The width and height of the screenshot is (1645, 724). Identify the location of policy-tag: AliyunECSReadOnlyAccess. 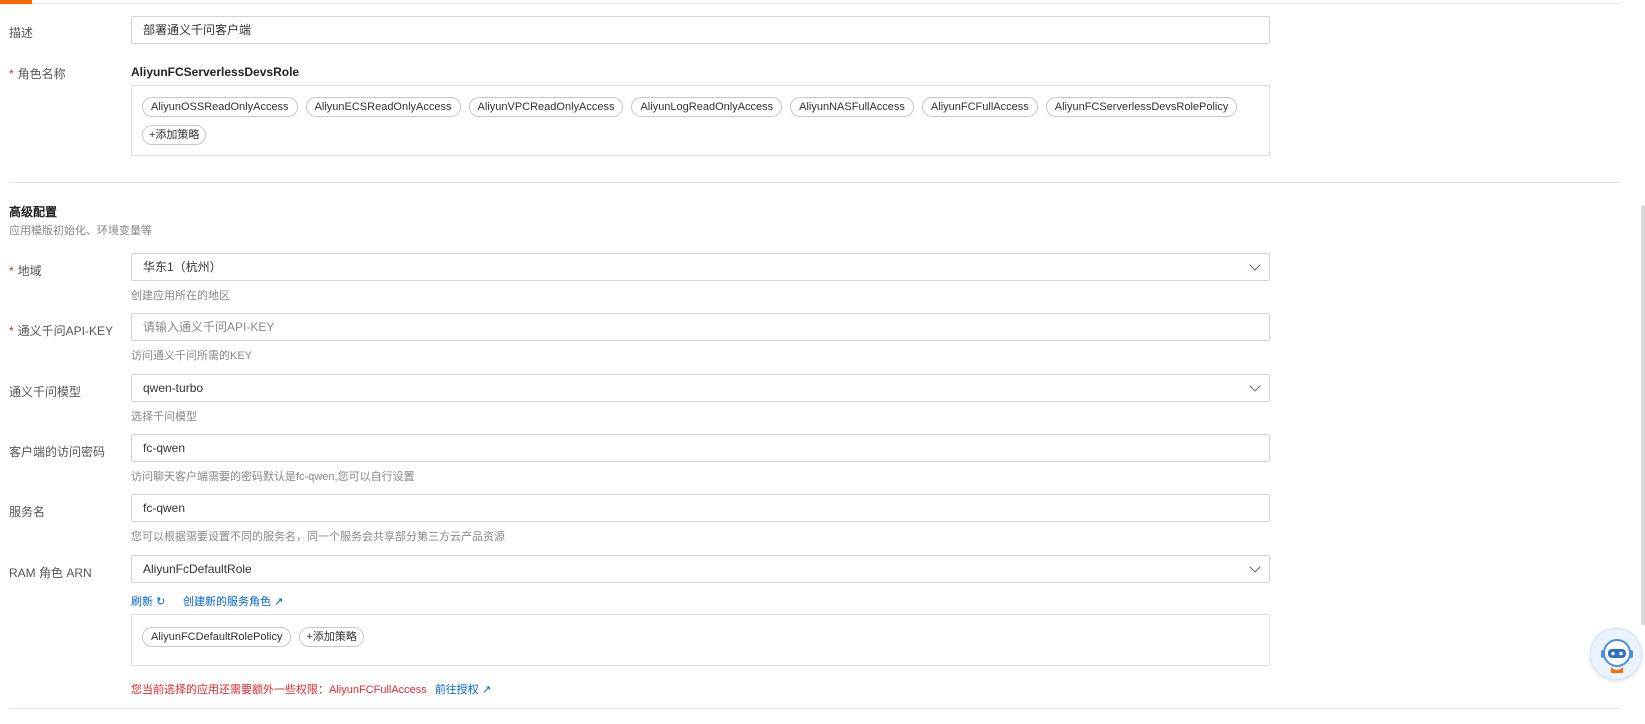
(383, 107).